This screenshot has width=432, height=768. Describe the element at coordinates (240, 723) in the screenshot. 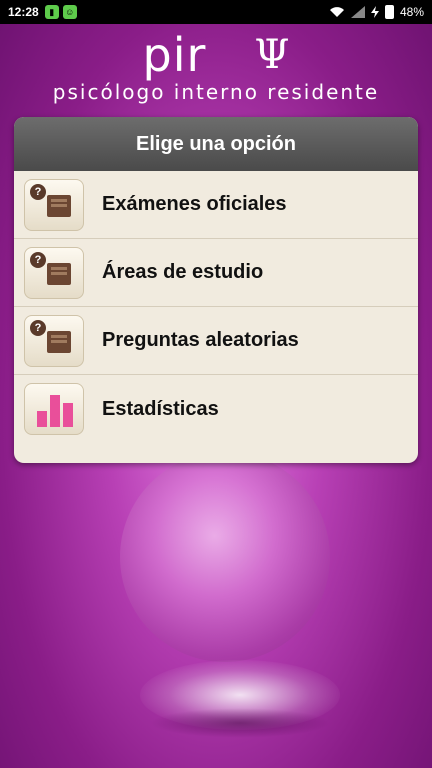

I see `shadow-decoration` at that location.